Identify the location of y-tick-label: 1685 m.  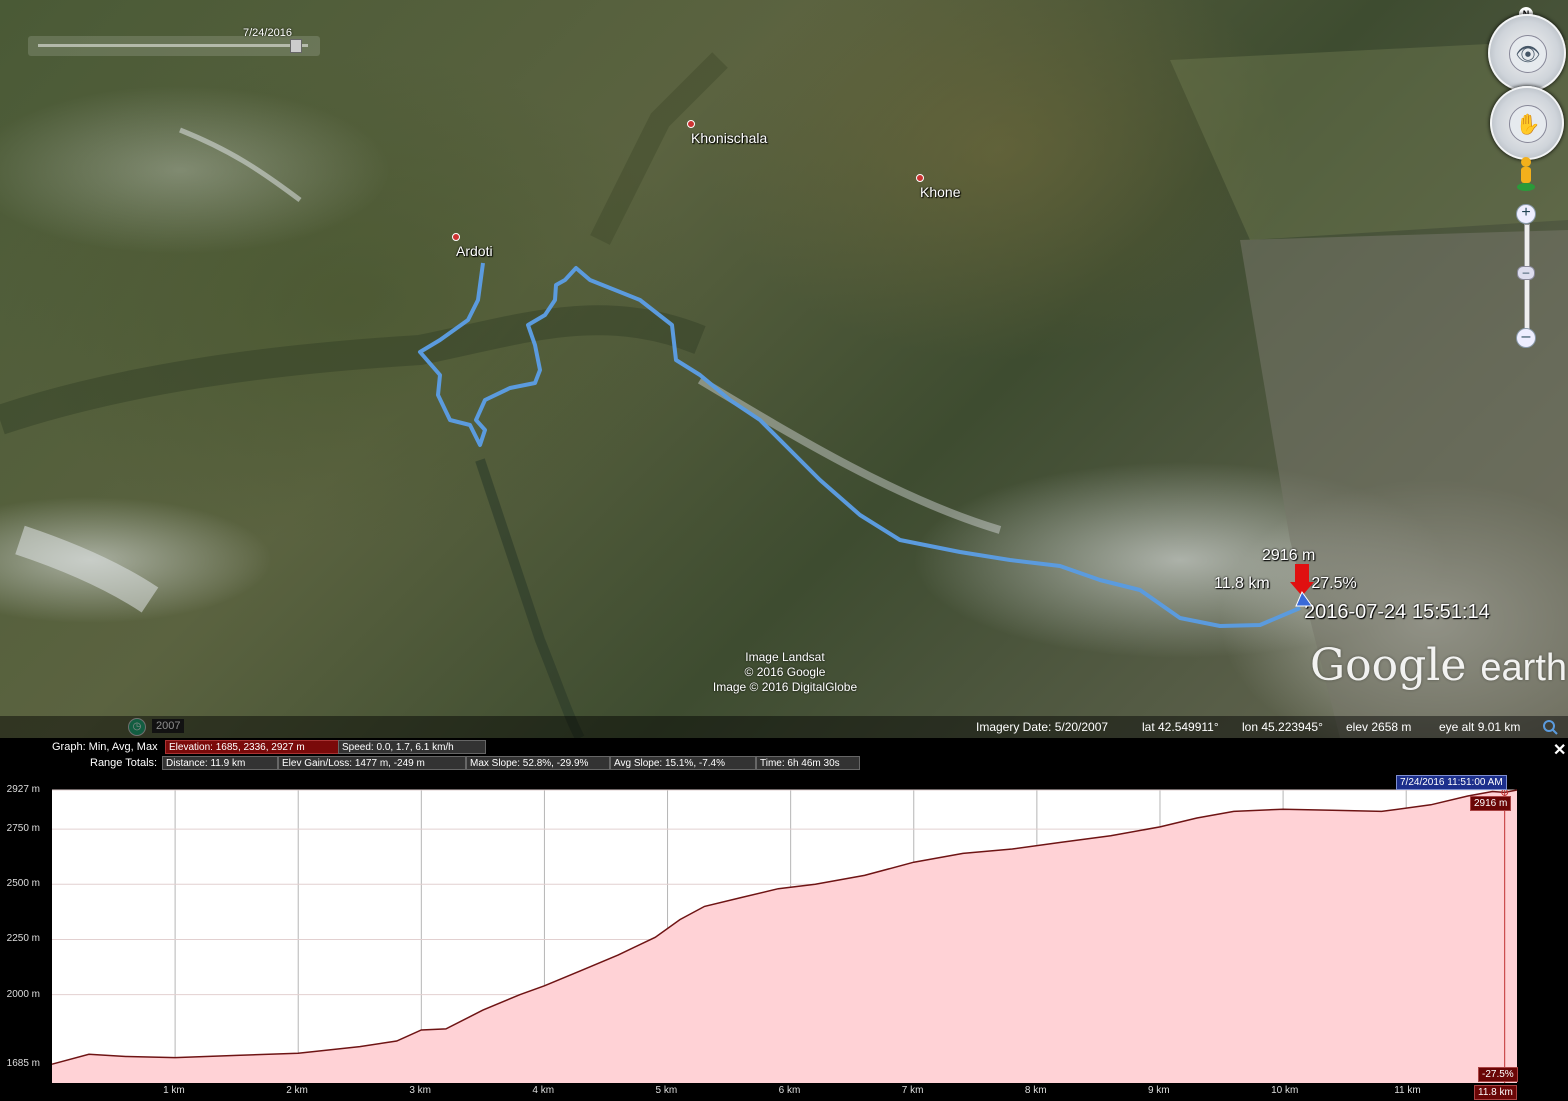
(23, 1064).